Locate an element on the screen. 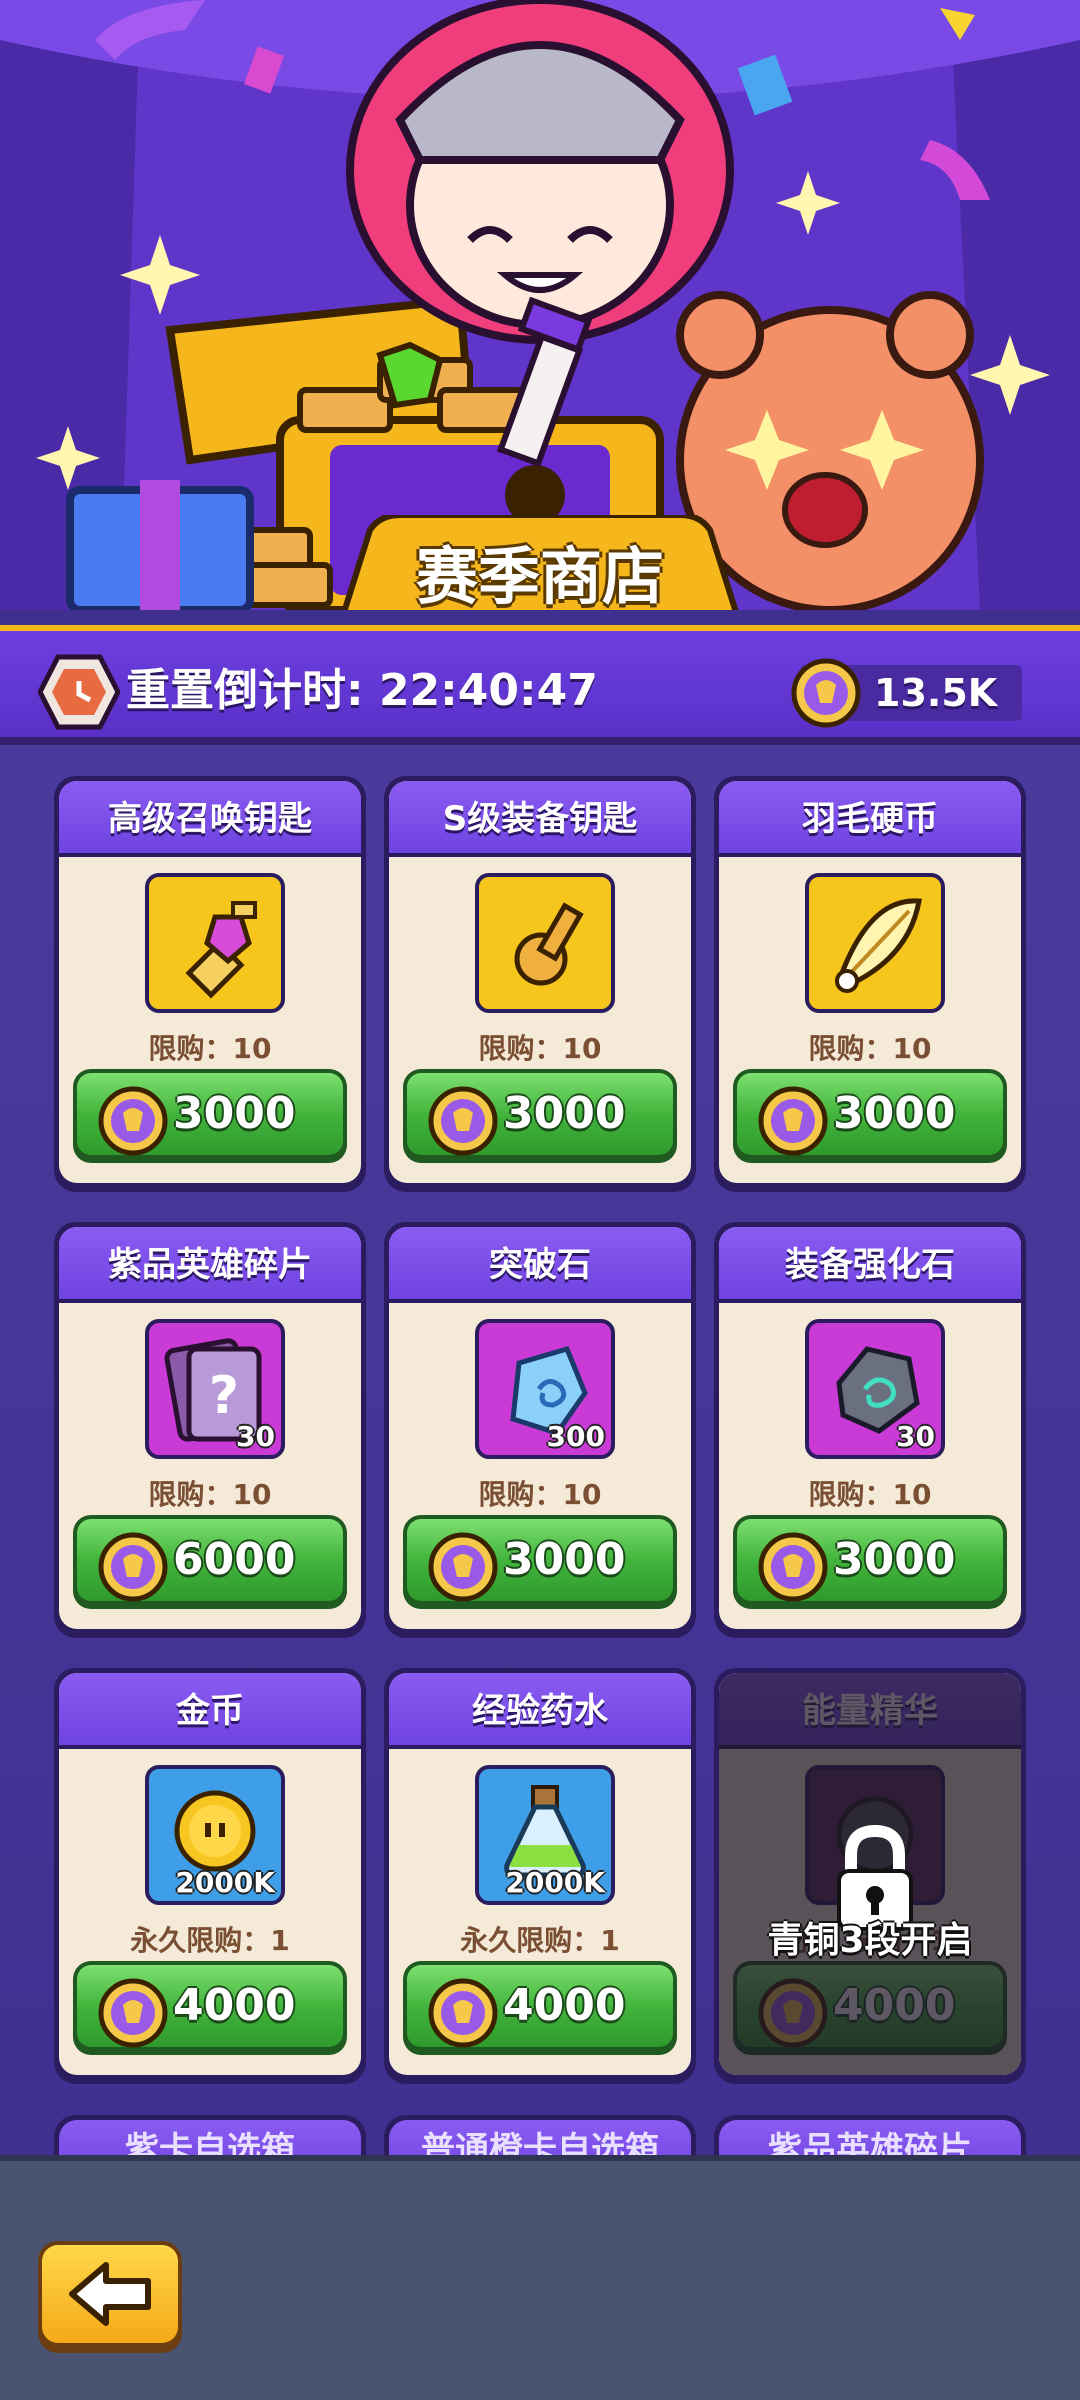 This screenshot has width=1080, height=2400. shop-item-title: S级装备钥匙 is located at coordinates (540, 819).